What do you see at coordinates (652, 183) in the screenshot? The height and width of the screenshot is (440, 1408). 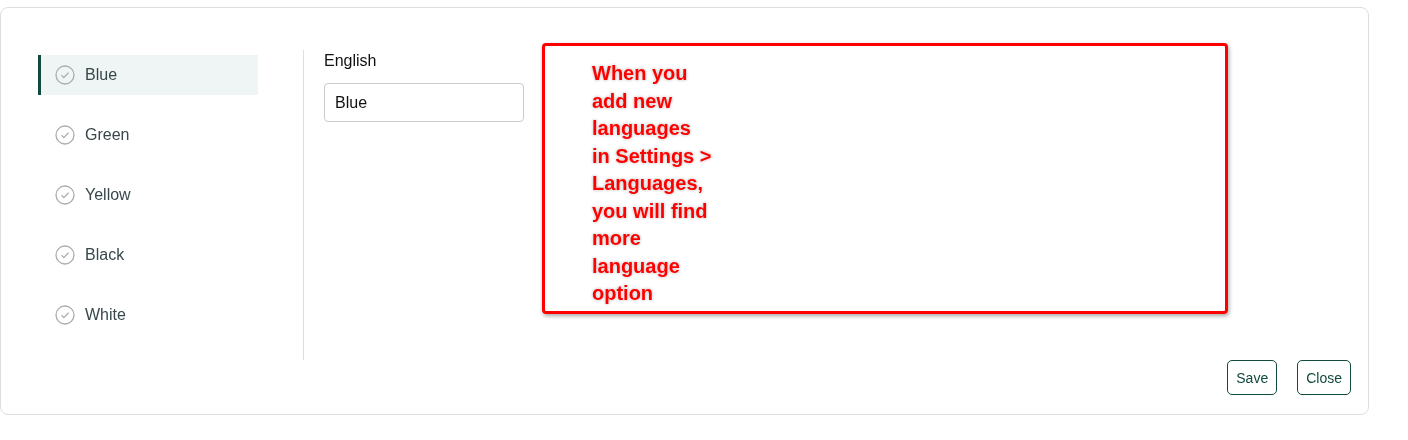 I see `annotation-text: When you add new languages in Settings > Languages, you will find more language option` at bounding box center [652, 183].